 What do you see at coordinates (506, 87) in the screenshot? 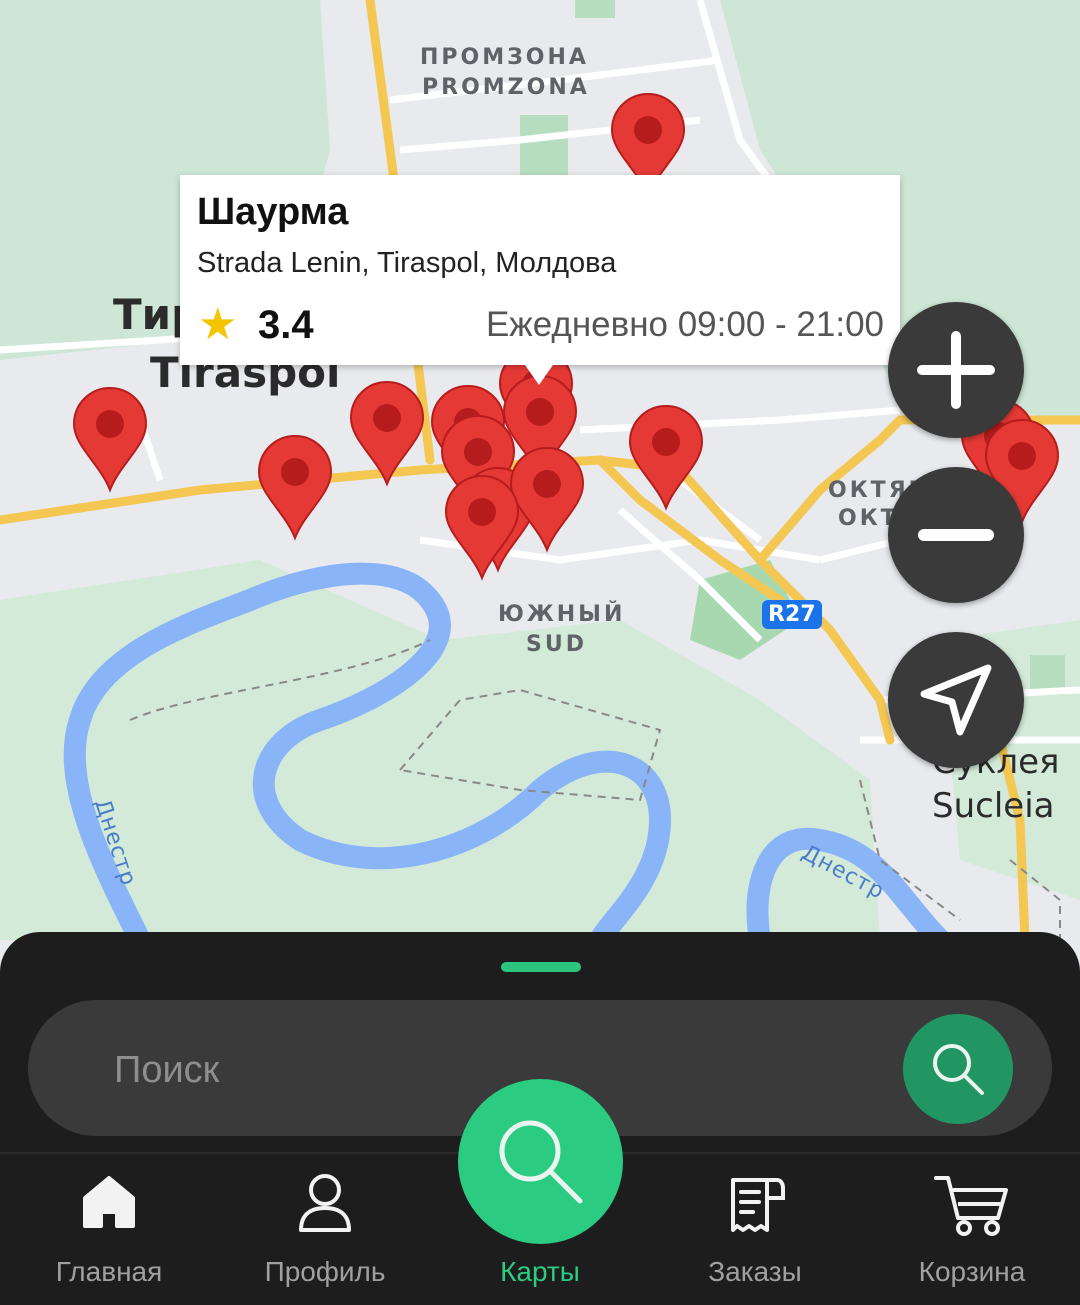
I see `map-label-promzona-en: PROMZONA` at bounding box center [506, 87].